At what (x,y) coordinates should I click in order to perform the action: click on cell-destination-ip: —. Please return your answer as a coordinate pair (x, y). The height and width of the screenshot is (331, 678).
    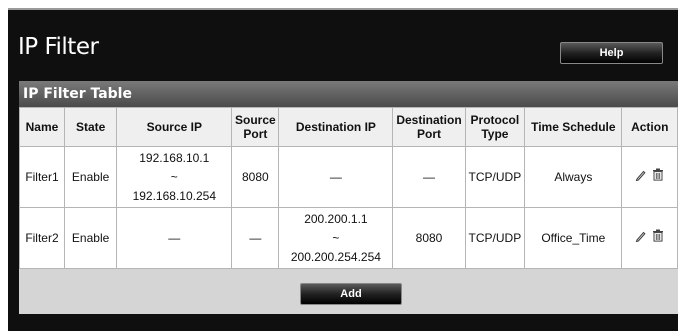
    Looking at the image, I should click on (336, 177).